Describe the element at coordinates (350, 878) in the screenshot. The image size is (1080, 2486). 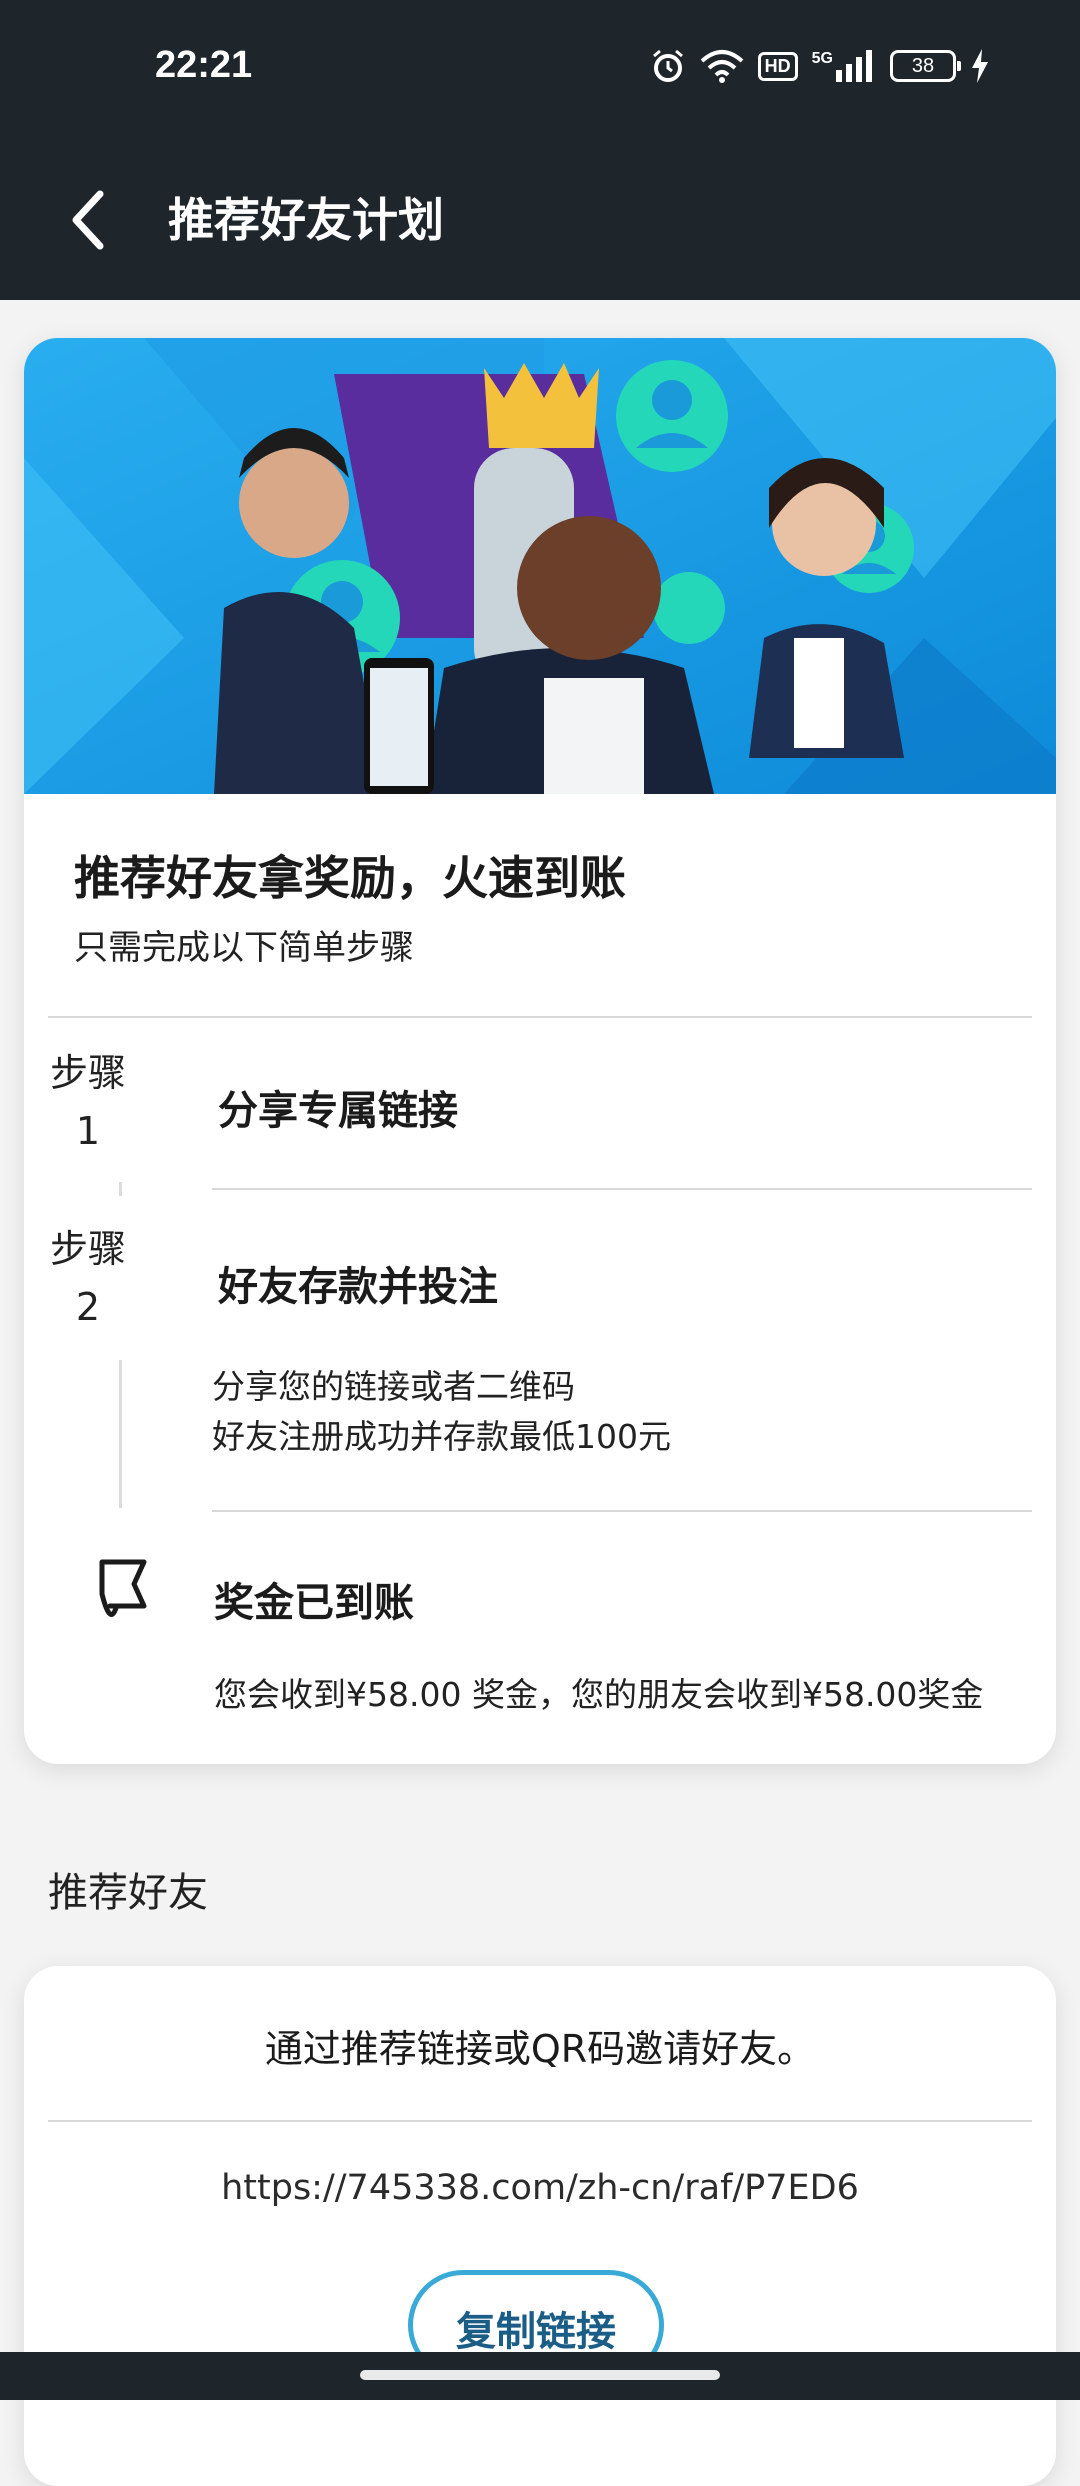
I see `promo-headline: 推荐好友拿奖励，火速到账` at that location.